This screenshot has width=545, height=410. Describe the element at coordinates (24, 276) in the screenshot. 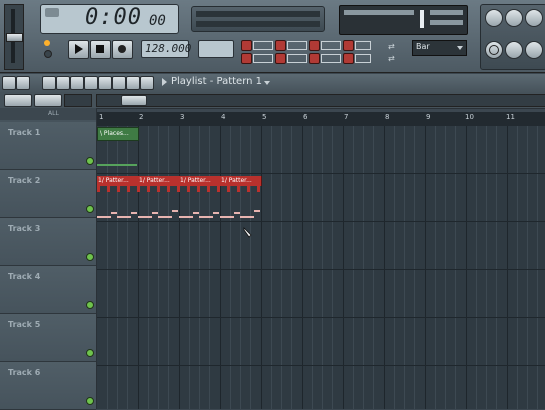

I see `track-label: Track 4` at that location.